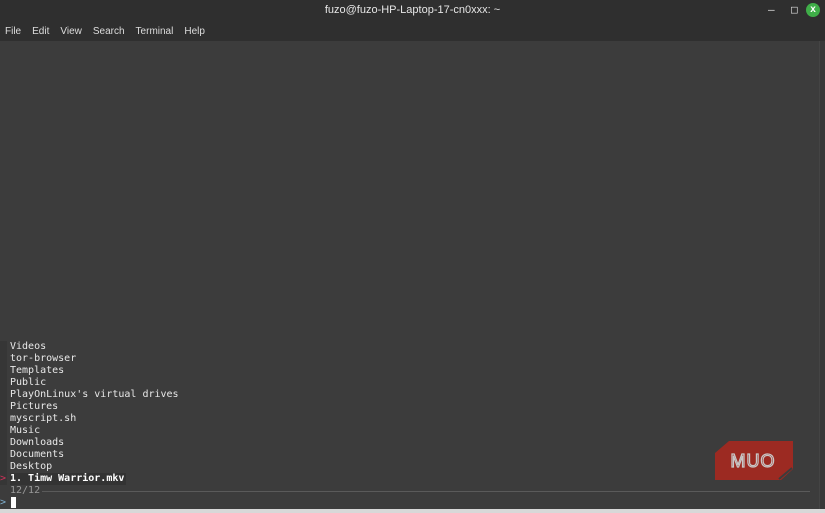 This screenshot has height=513, width=825. Describe the element at coordinates (34, 407) in the screenshot. I see `list-item: Pictures` at that location.